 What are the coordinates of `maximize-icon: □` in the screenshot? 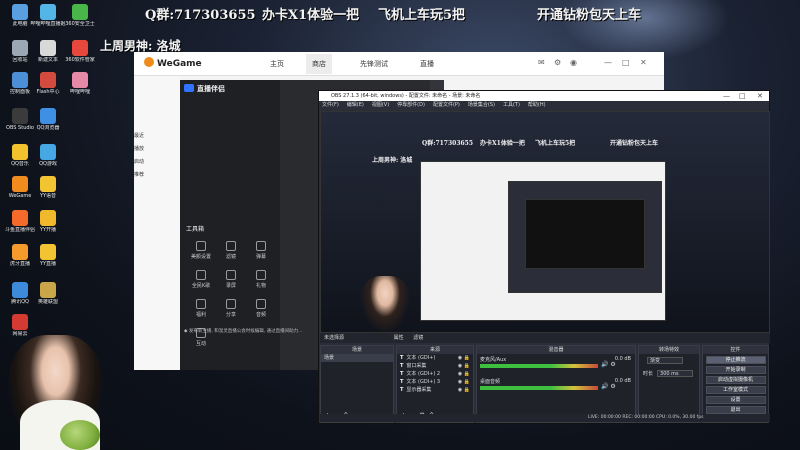 It's located at (626, 62).